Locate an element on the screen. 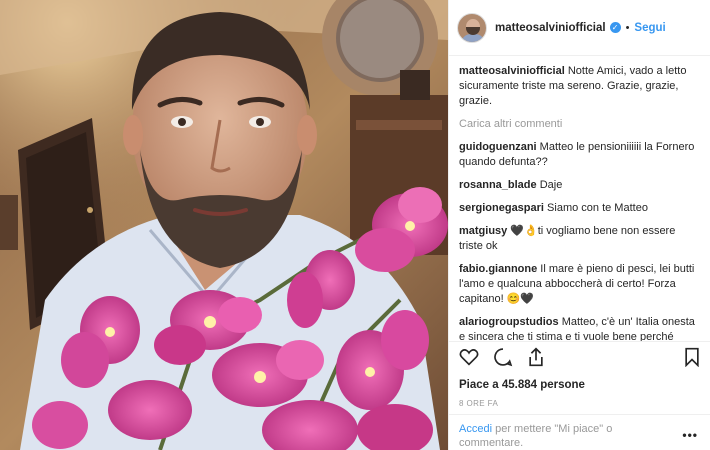 The image size is (710, 450). bookmark-icon is located at coordinates (692, 357).